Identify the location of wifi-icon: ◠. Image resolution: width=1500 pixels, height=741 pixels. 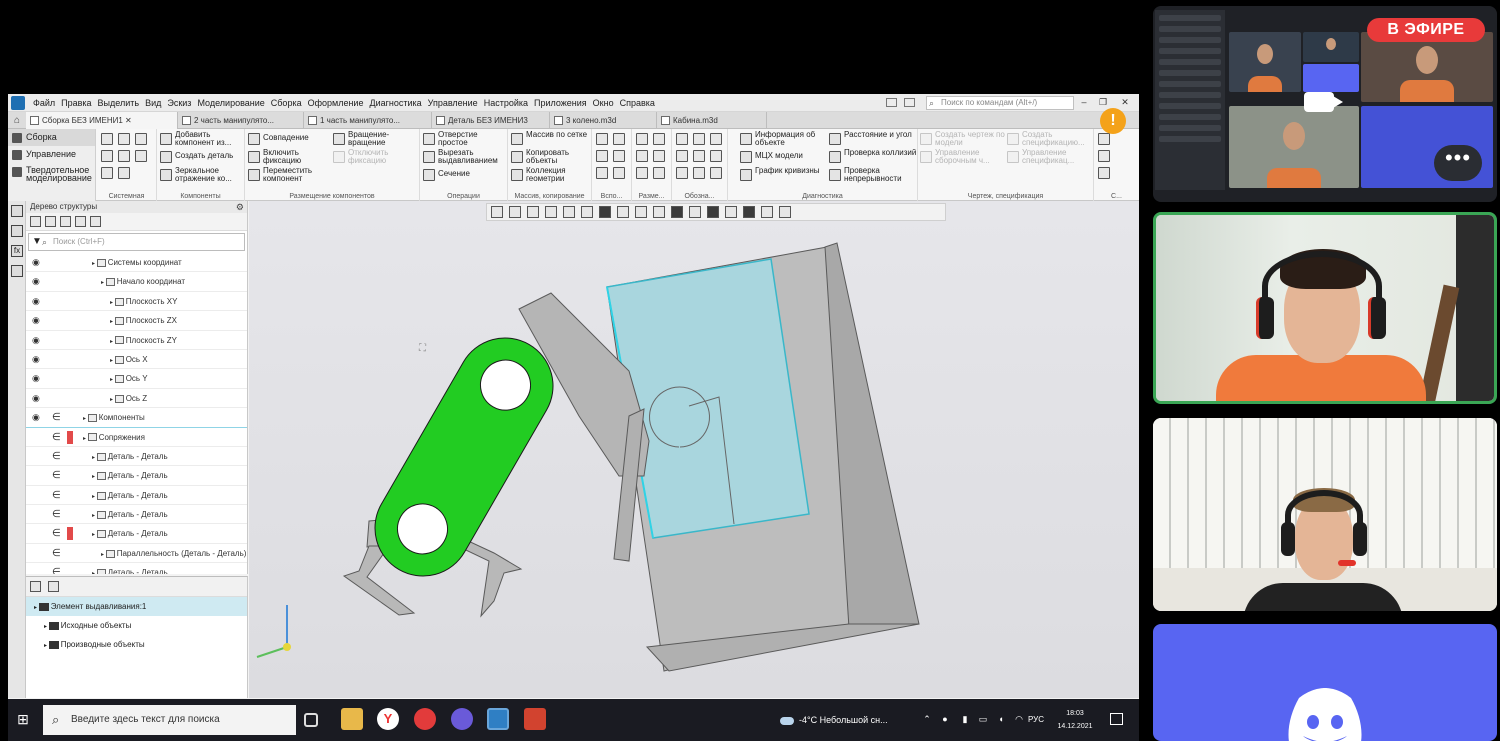
(1019, 719).